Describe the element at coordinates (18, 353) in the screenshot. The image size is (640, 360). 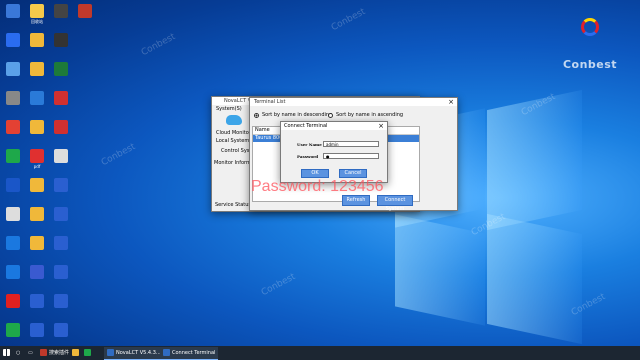
I see `search-icon: ○` at that location.